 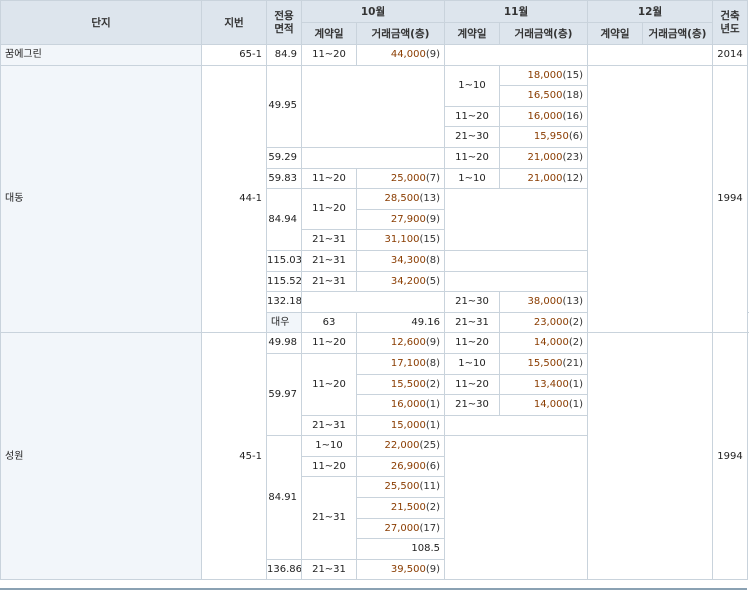 I want to click on amount-value: 12,600, so click(x=408, y=343).